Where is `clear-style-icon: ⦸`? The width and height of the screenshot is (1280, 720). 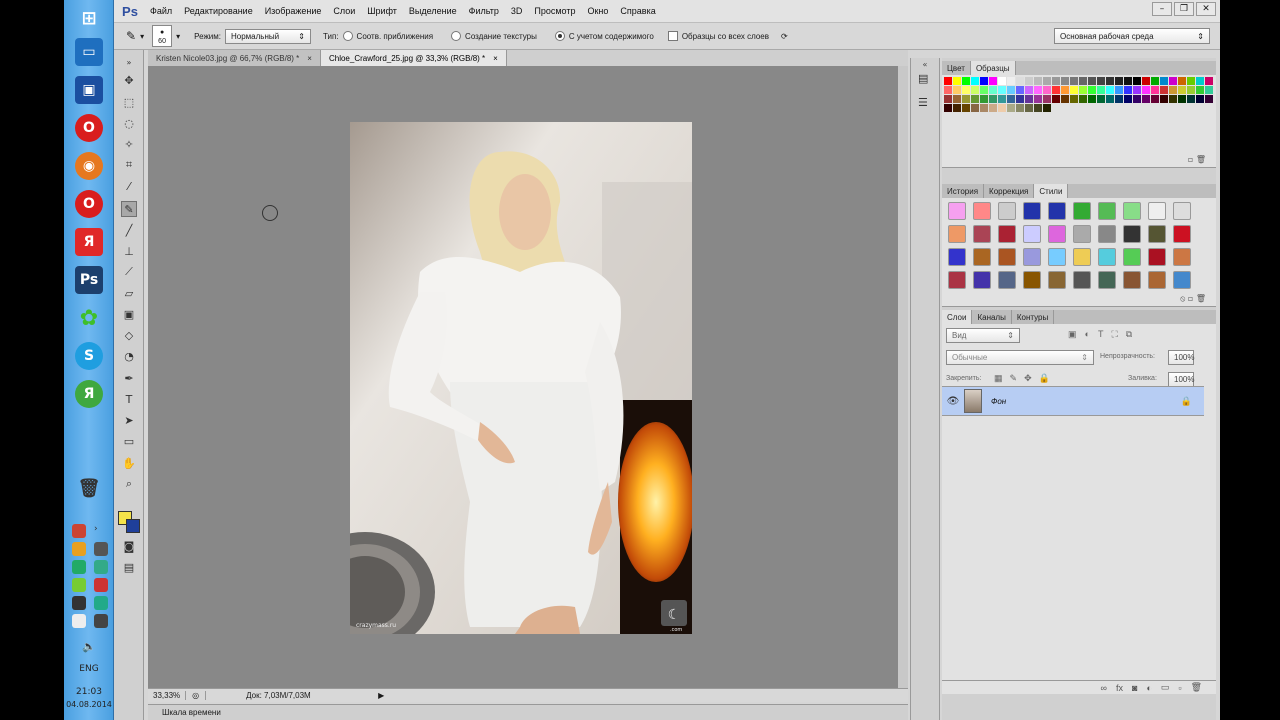
clear-style-icon: ⦸ is located at coordinates (1182, 298).